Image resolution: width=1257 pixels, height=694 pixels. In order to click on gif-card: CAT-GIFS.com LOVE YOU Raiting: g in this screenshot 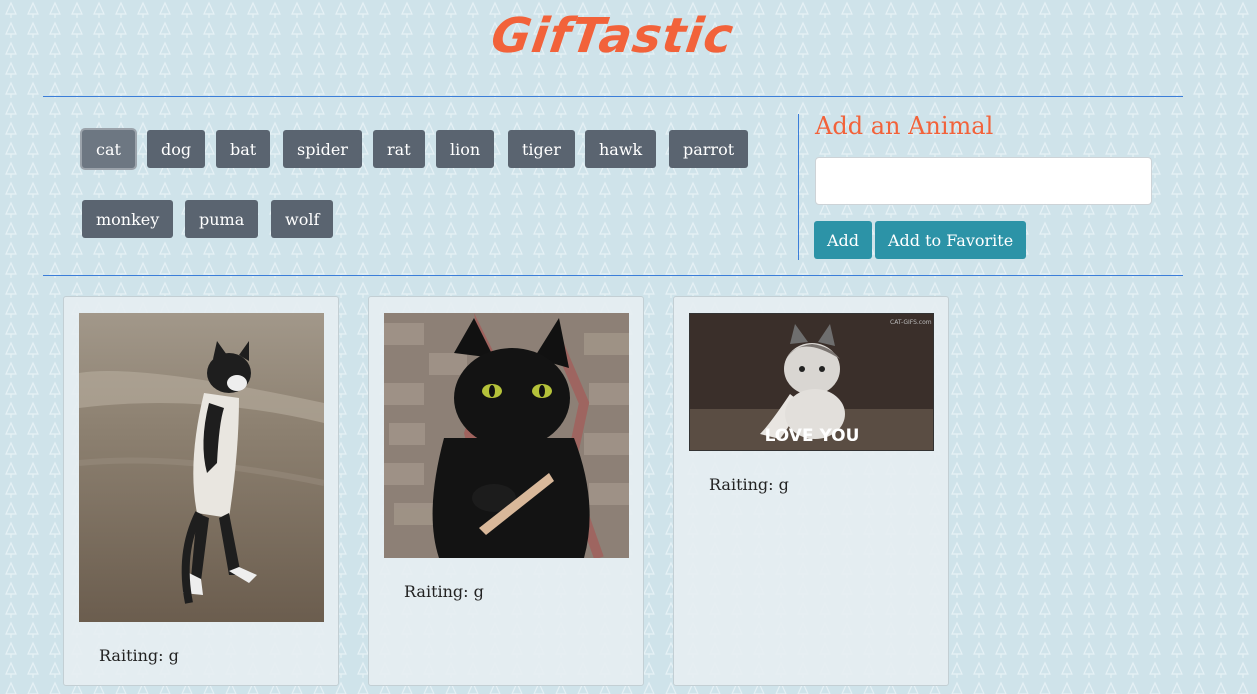, I will do `click(811, 491)`.